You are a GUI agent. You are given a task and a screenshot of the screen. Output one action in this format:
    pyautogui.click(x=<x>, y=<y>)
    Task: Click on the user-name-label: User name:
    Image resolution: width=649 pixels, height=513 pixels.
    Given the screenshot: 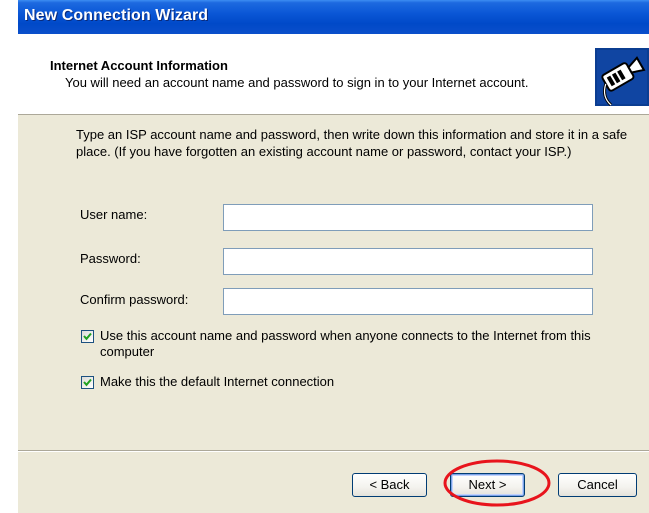 What is the action you would take?
    pyautogui.click(x=114, y=214)
    